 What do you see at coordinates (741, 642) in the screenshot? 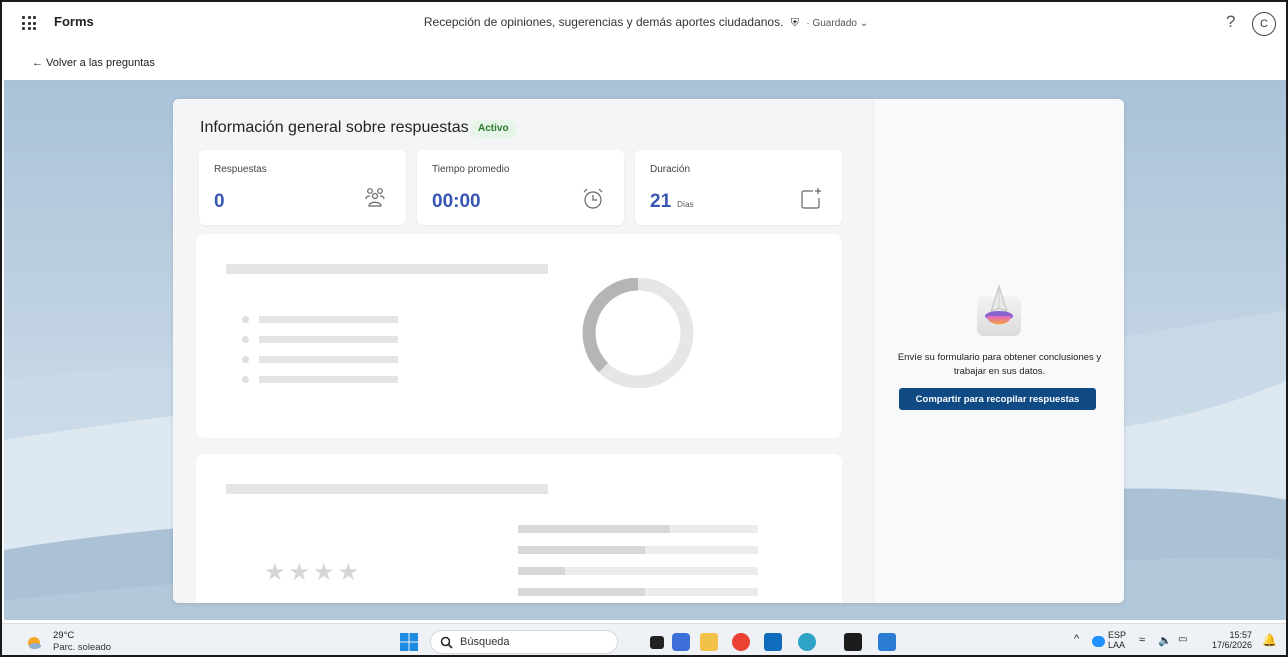
I see `chrome-icon` at bounding box center [741, 642].